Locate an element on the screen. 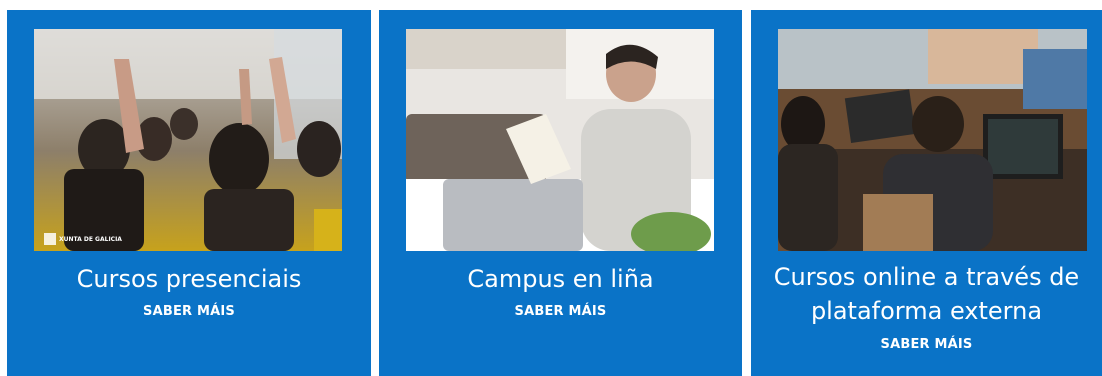 Image resolution: width=1102 pixels, height=376 pixels. card-title: Cursos presenciais is located at coordinates (189, 279).